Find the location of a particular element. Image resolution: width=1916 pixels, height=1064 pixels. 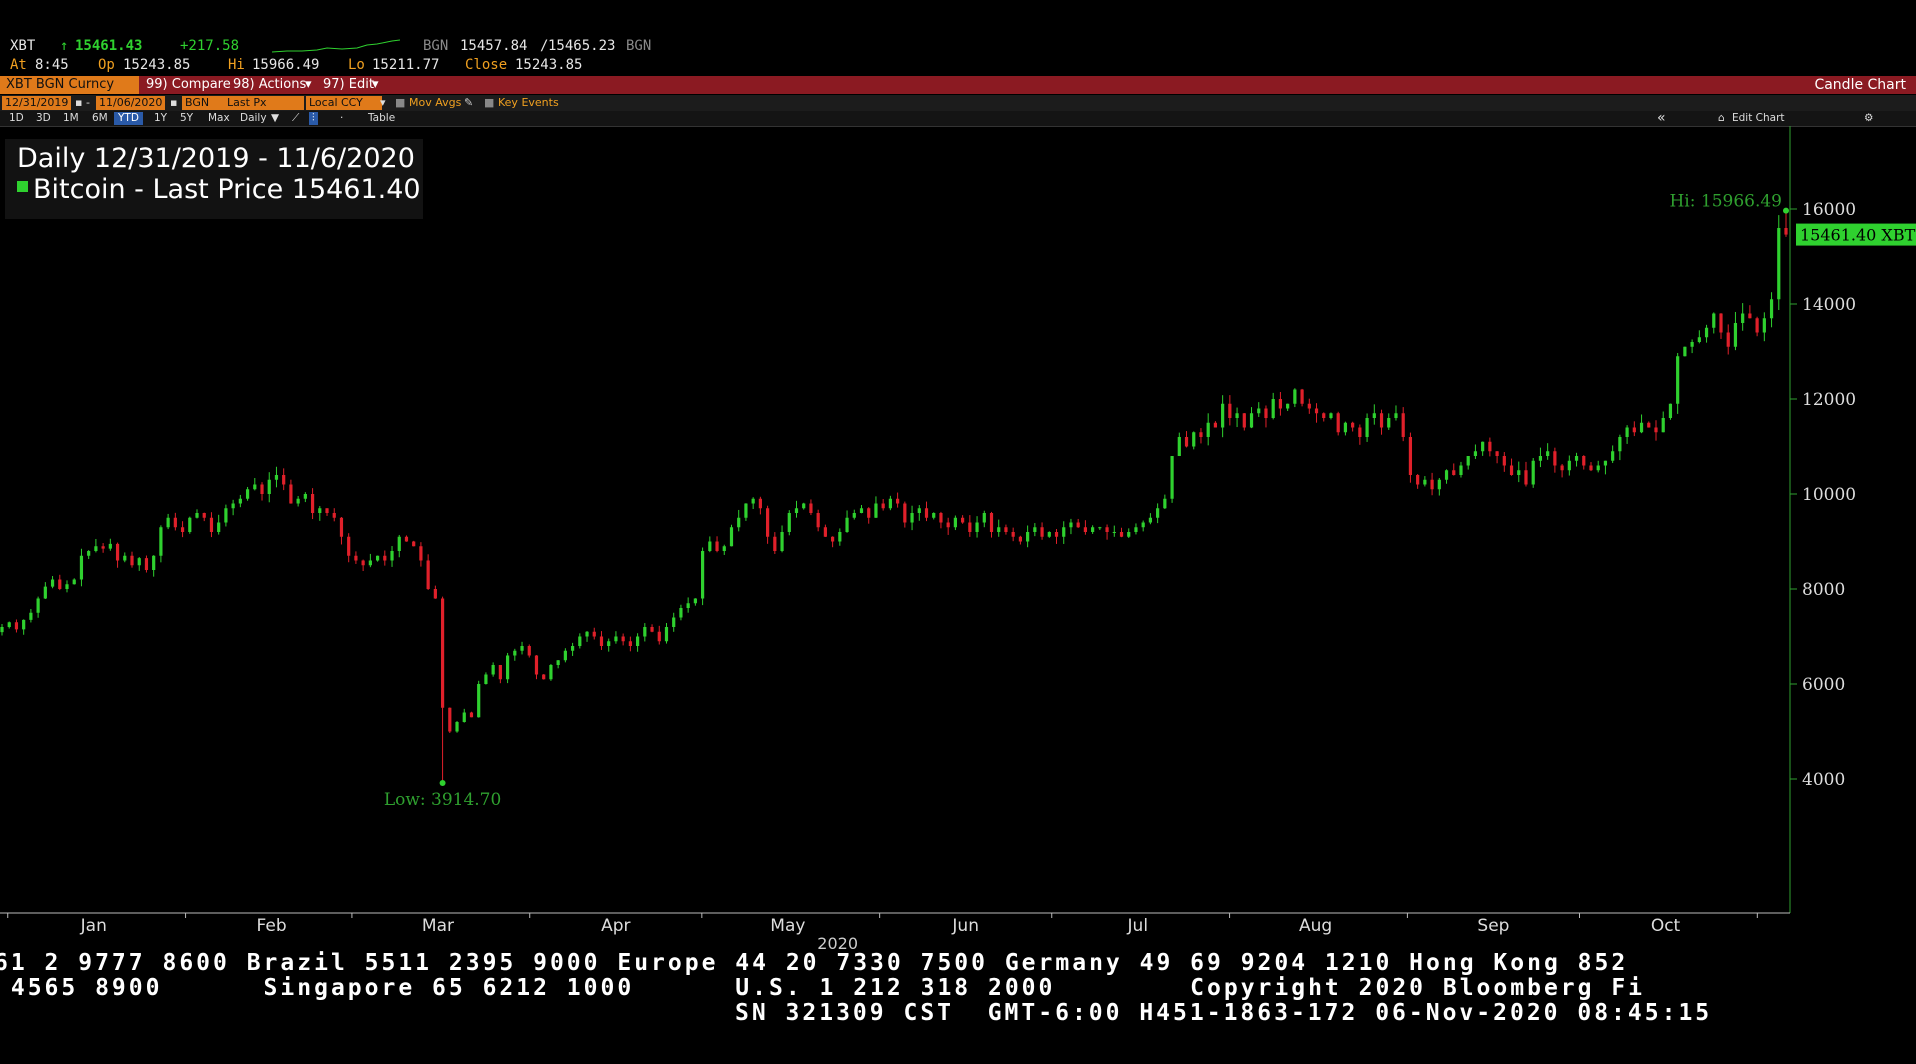

edit-chart-icon: ⌂ is located at coordinates (1721, 118).